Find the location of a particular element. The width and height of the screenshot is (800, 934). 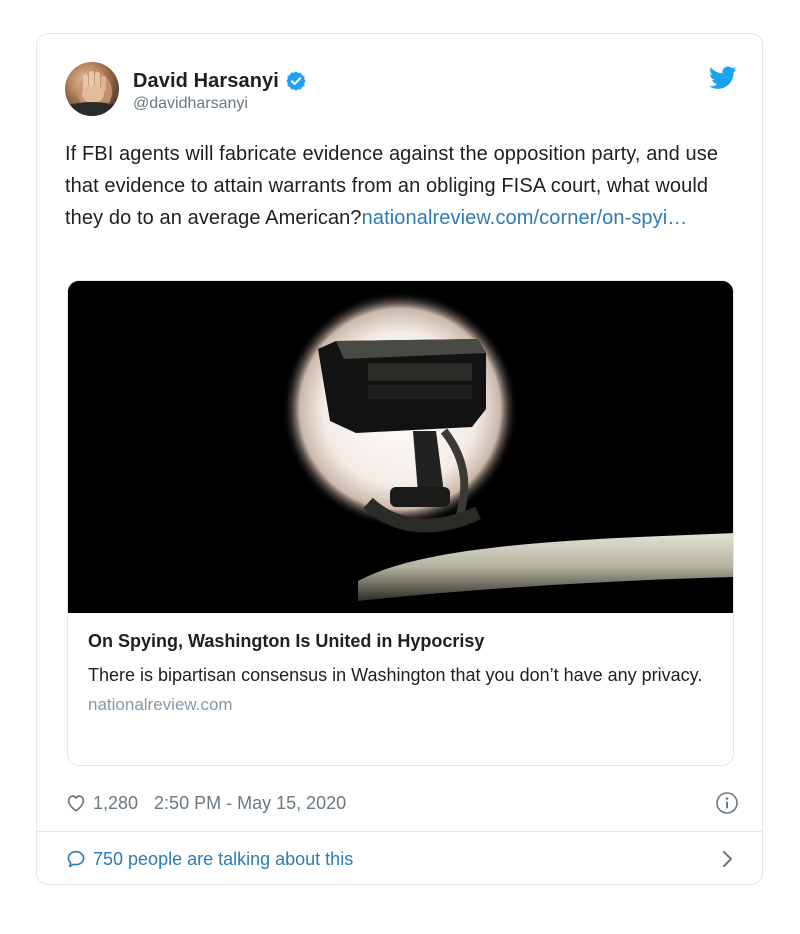

avatar is located at coordinates (92, 89).